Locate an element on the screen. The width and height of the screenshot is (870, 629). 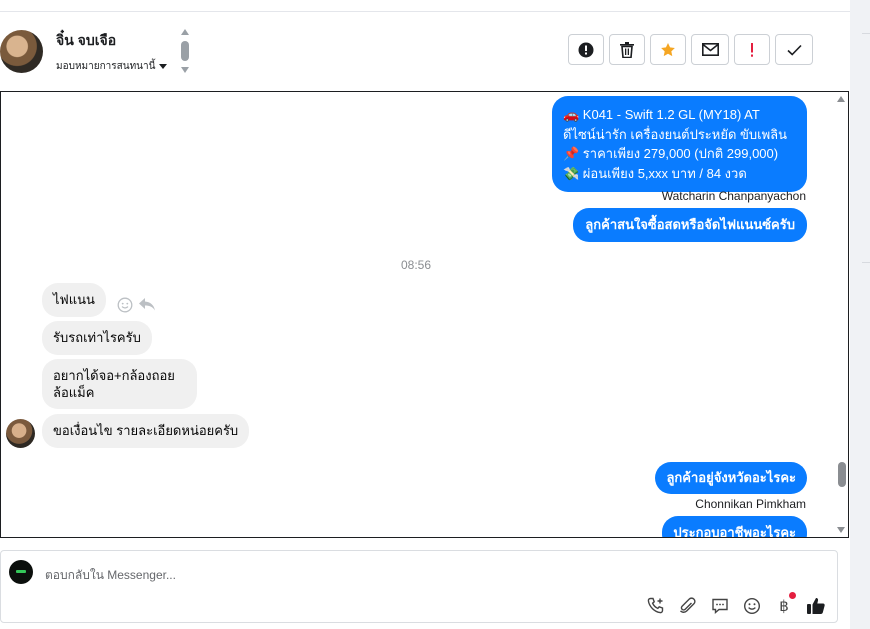
message-sender-name: Chonnikan Pimkham is located at coordinates (750, 504).